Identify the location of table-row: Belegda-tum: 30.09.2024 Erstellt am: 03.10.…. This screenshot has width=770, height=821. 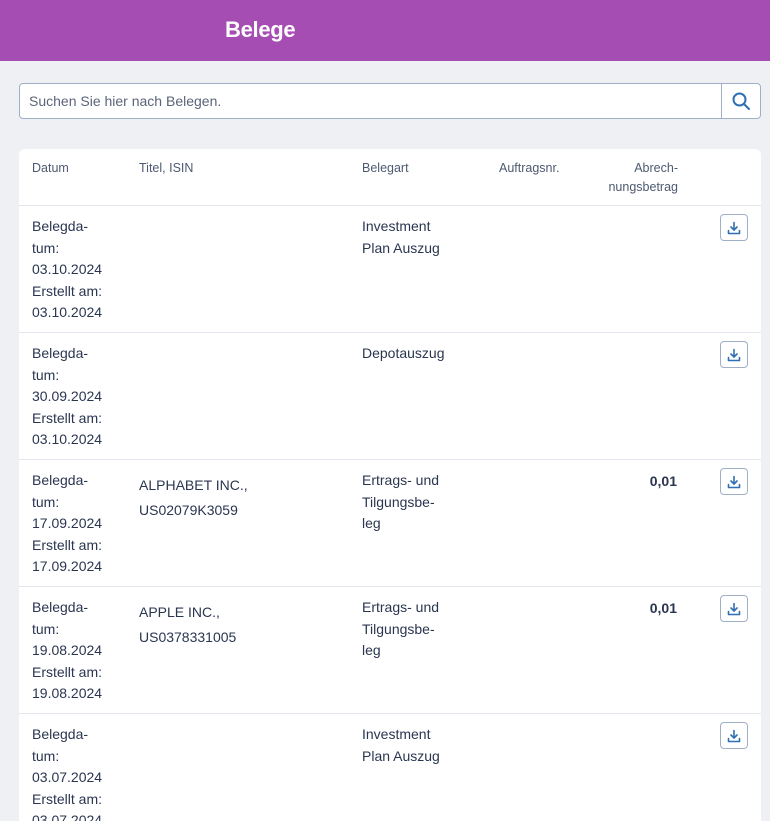
(390, 396).